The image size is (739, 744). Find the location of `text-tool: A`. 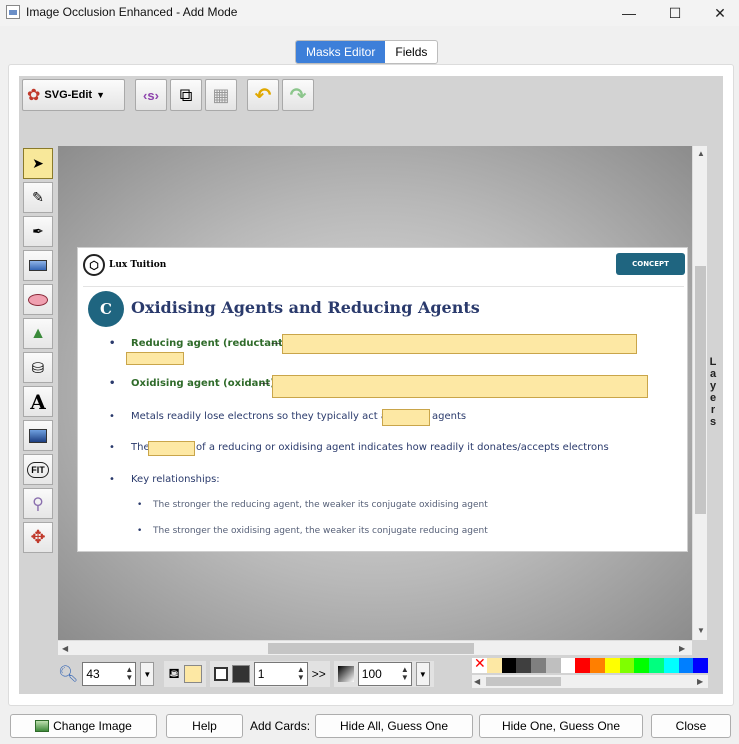

text-tool: A is located at coordinates (38, 401).